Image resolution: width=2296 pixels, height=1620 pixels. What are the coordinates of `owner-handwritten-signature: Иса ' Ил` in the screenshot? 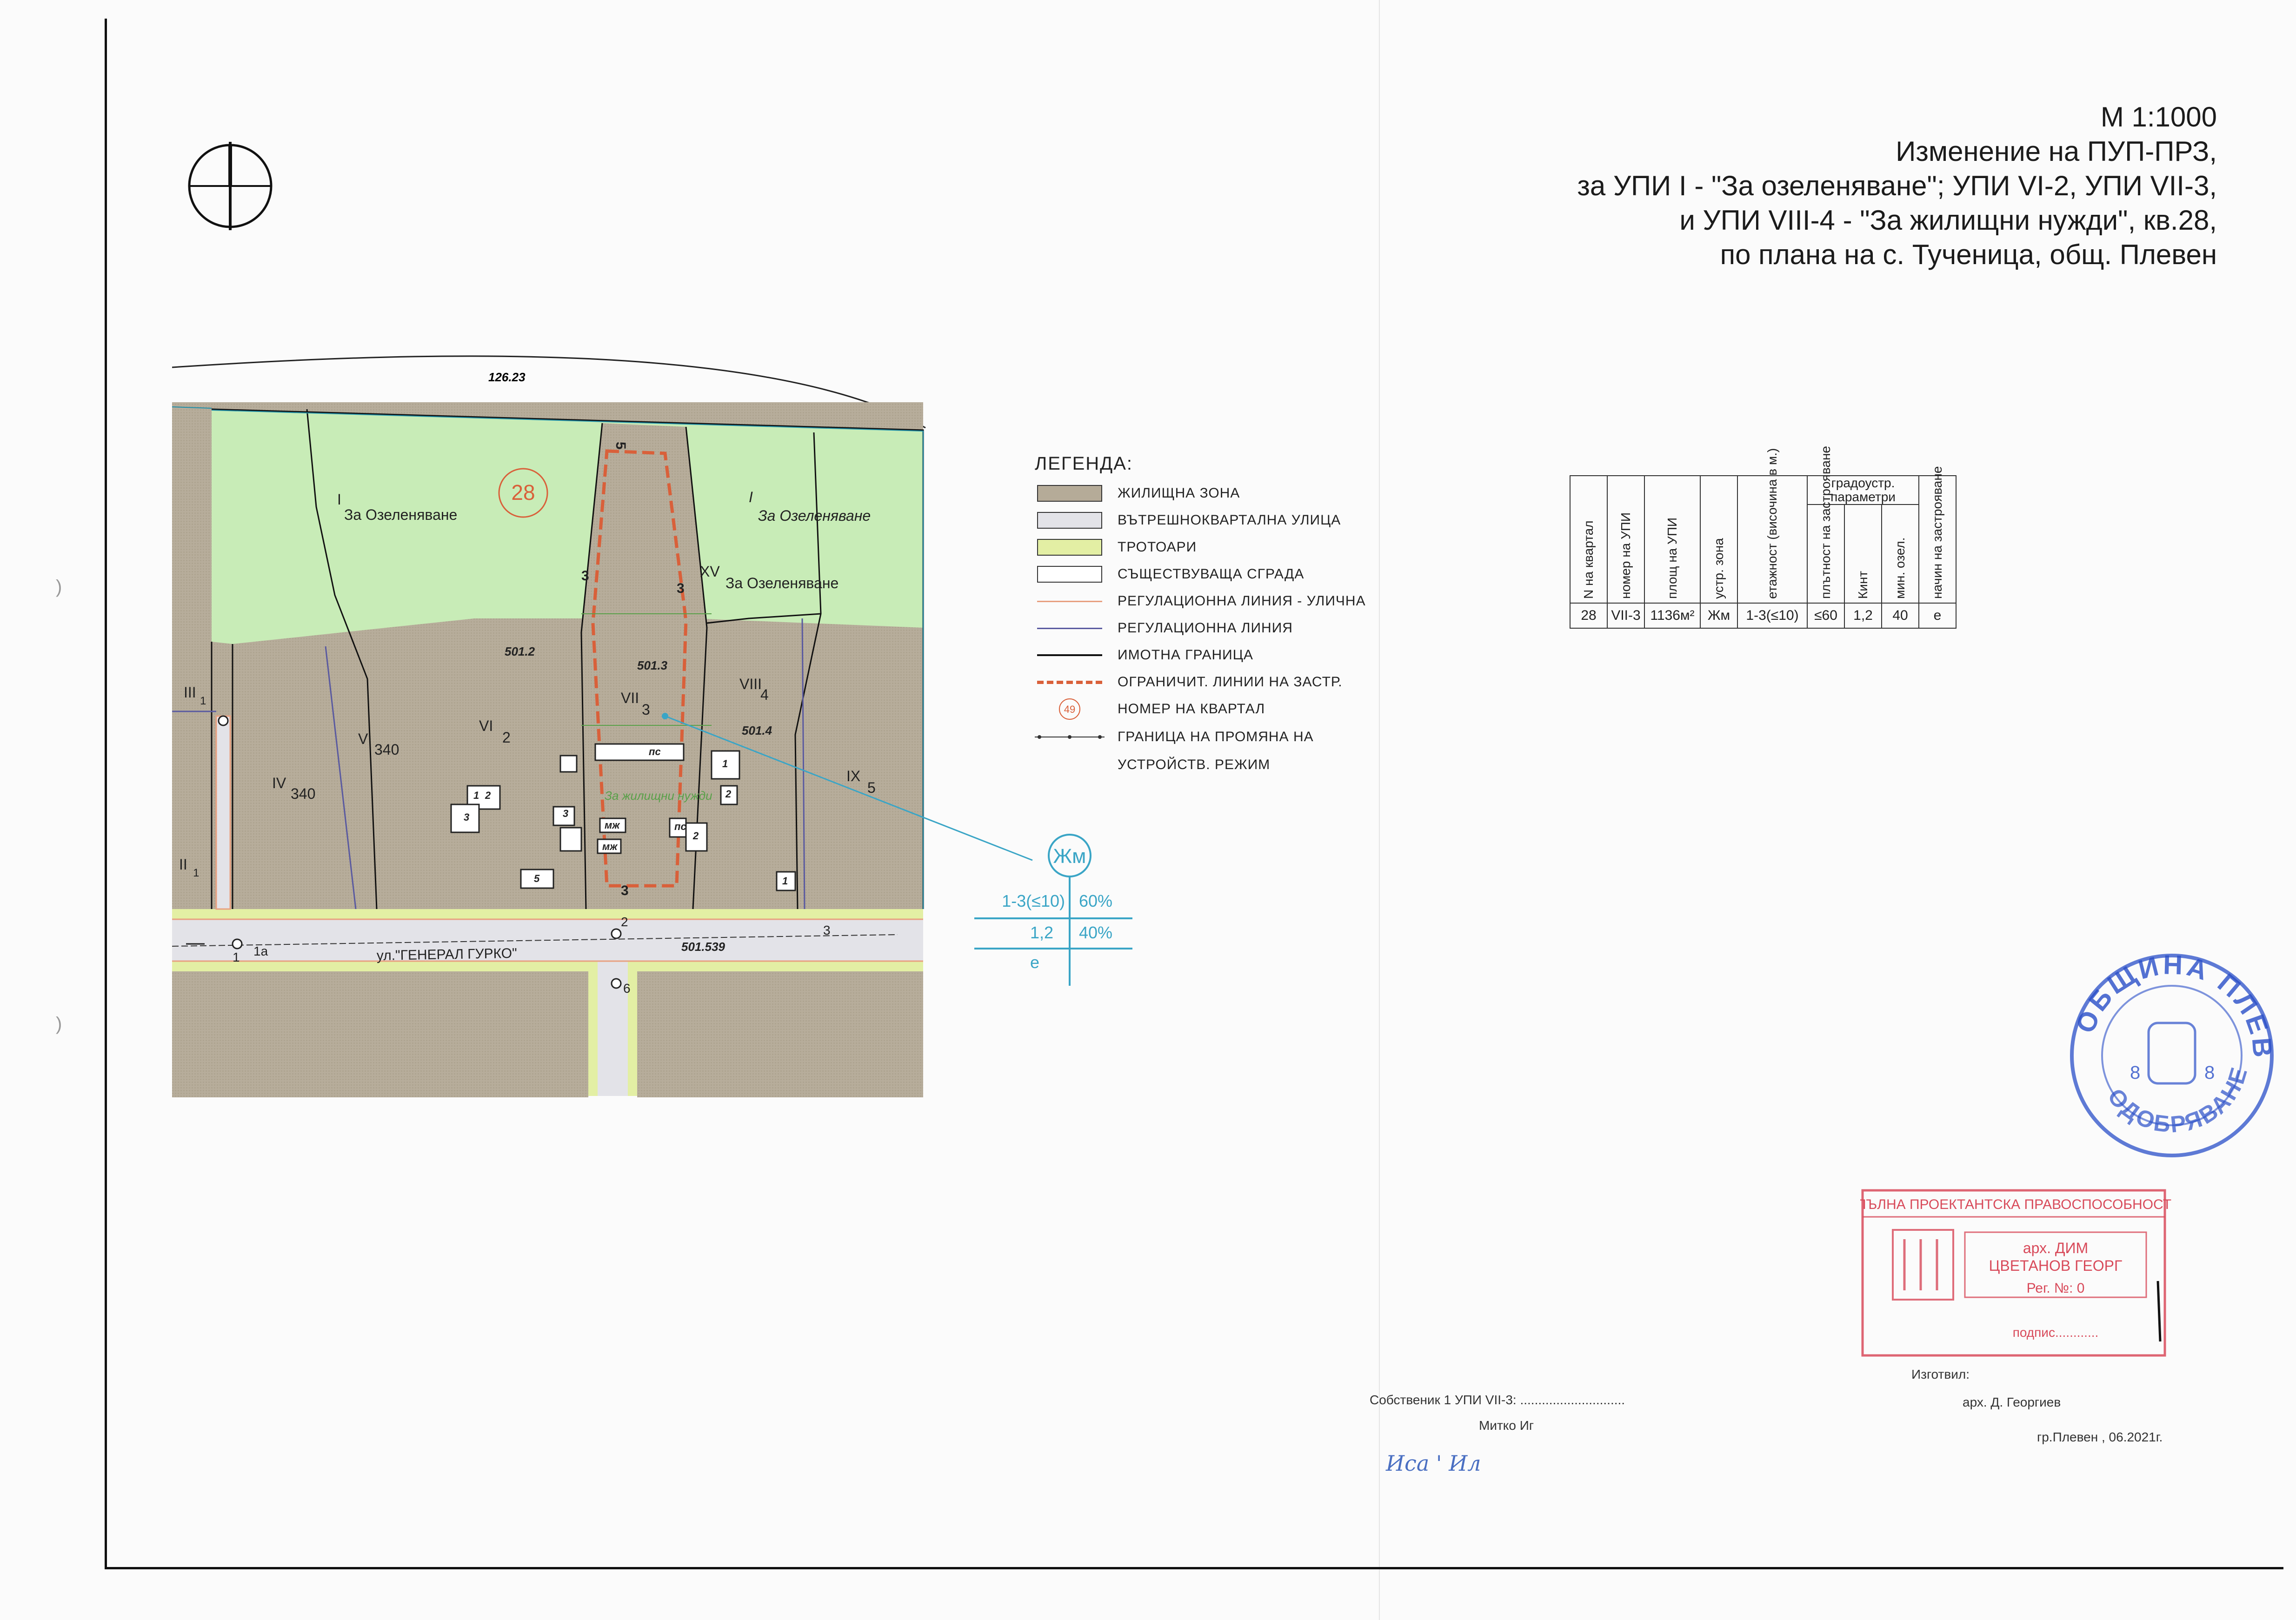 It's located at (1434, 1463).